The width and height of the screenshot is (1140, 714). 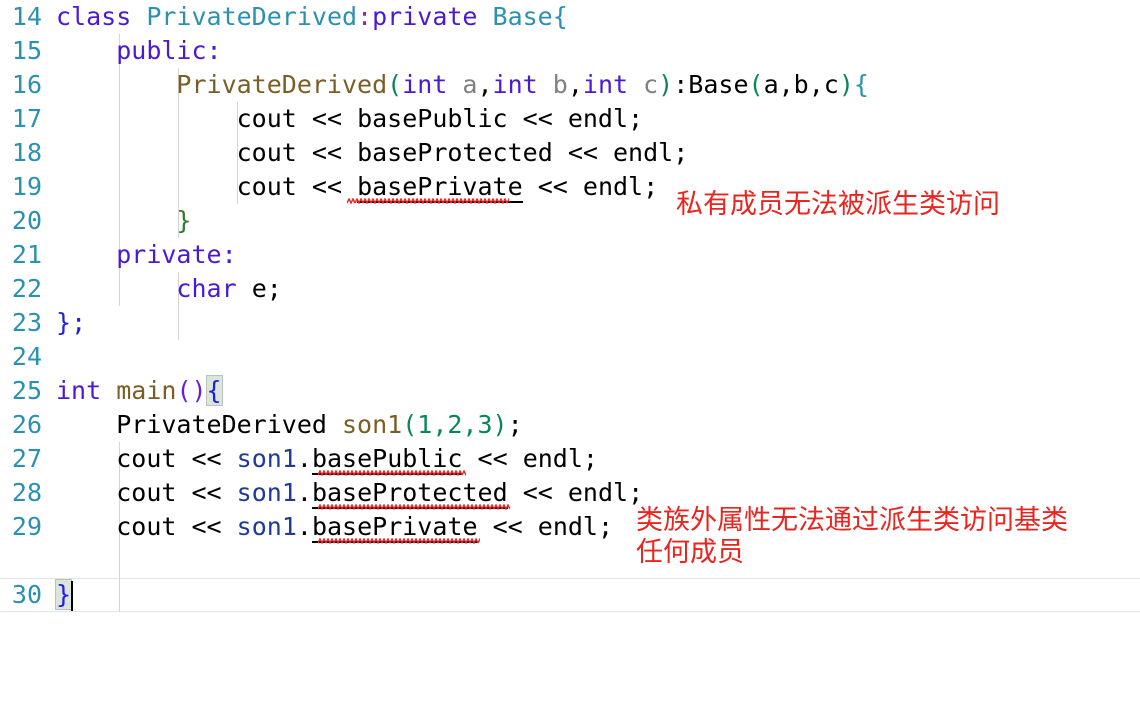 What do you see at coordinates (570, 357) in the screenshot?
I see `code-line: 24` at bounding box center [570, 357].